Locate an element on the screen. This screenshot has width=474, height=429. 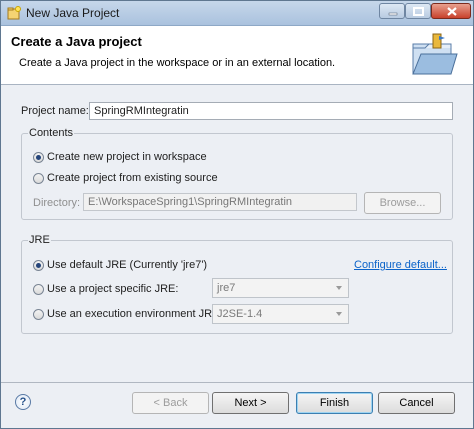
radio-default-jre is located at coordinates (38, 265).